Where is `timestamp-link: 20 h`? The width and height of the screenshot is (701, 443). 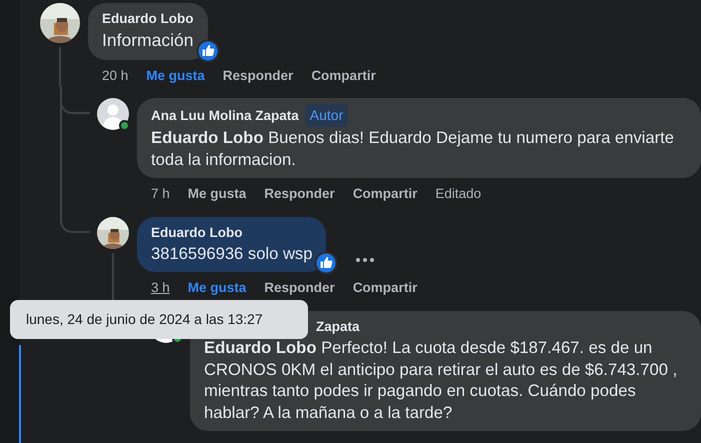
timestamp-link: 20 h is located at coordinates (115, 76).